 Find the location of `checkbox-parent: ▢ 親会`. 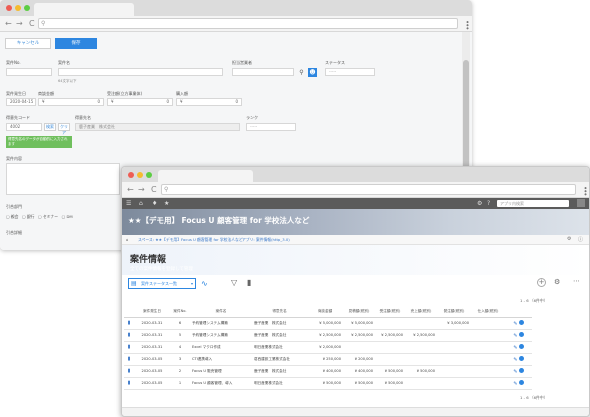

checkbox-parent: ▢ 親会 is located at coordinates (12, 216).